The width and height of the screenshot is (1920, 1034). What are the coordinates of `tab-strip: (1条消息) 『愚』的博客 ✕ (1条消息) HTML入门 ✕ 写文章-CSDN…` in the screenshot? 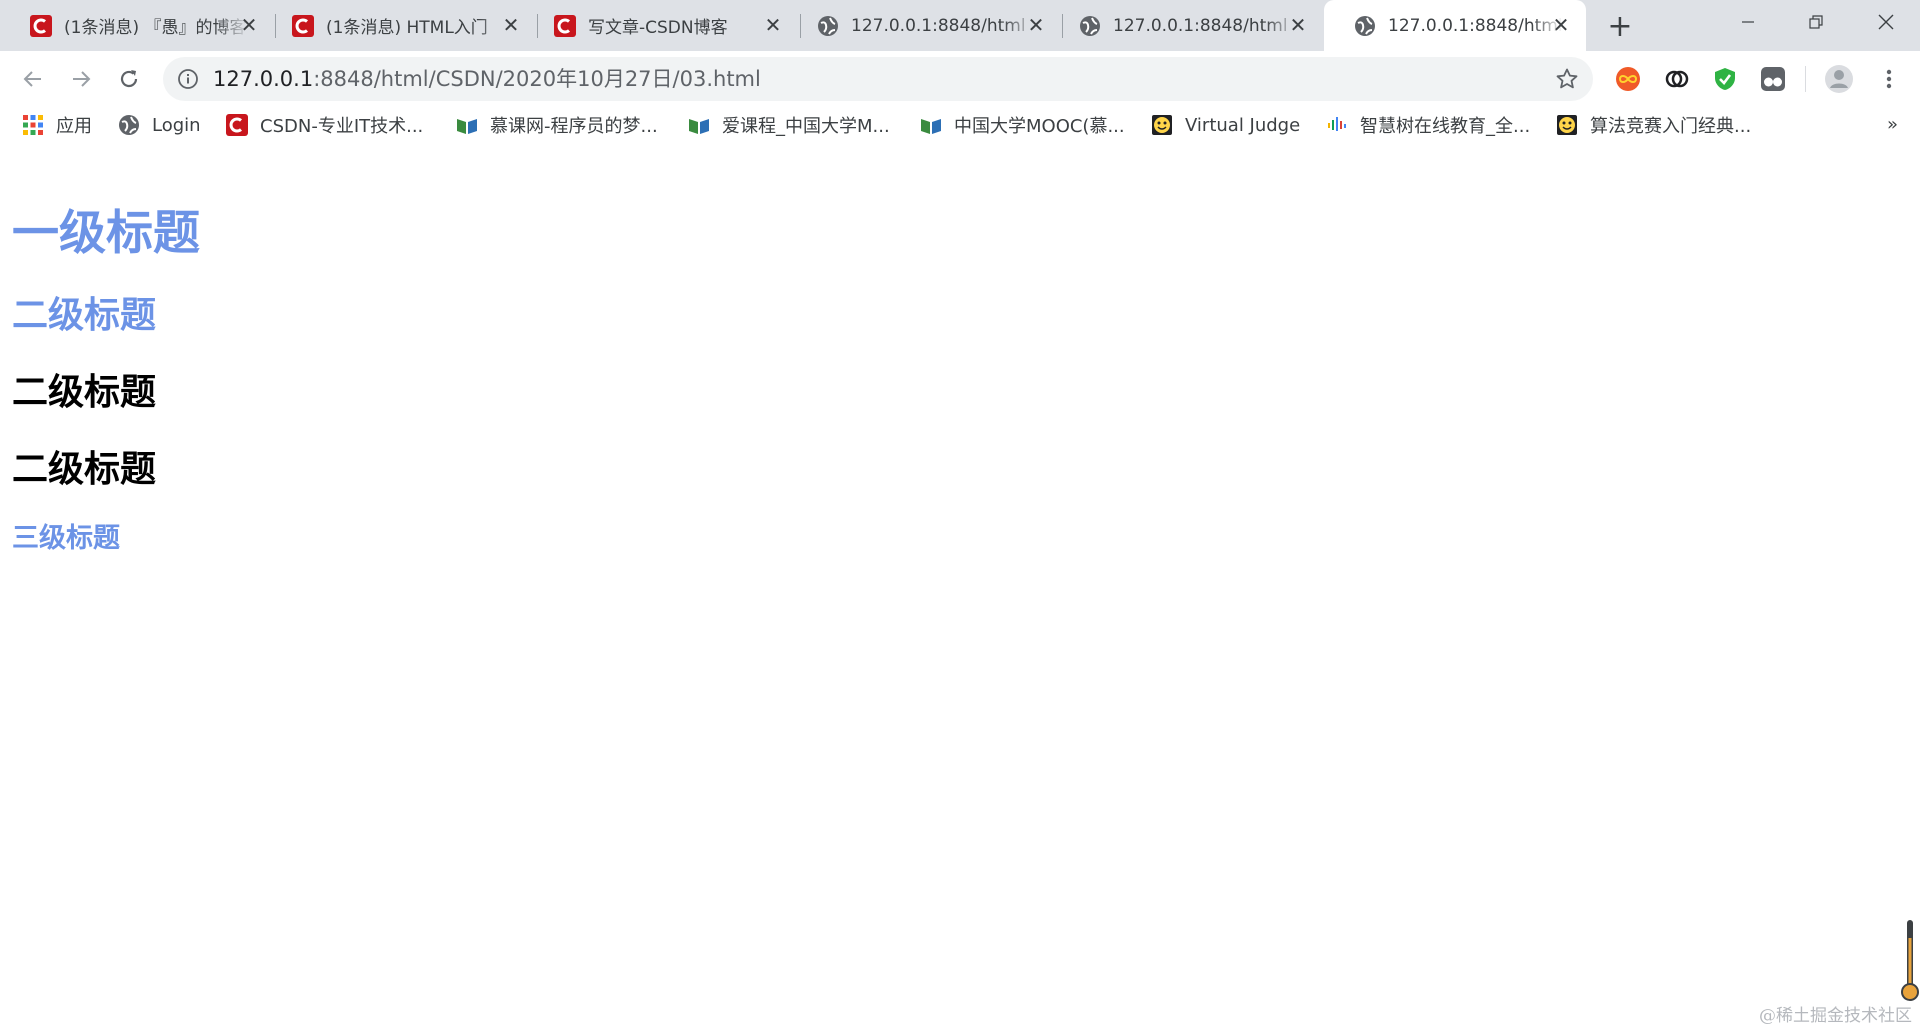 It's located at (960, 25).